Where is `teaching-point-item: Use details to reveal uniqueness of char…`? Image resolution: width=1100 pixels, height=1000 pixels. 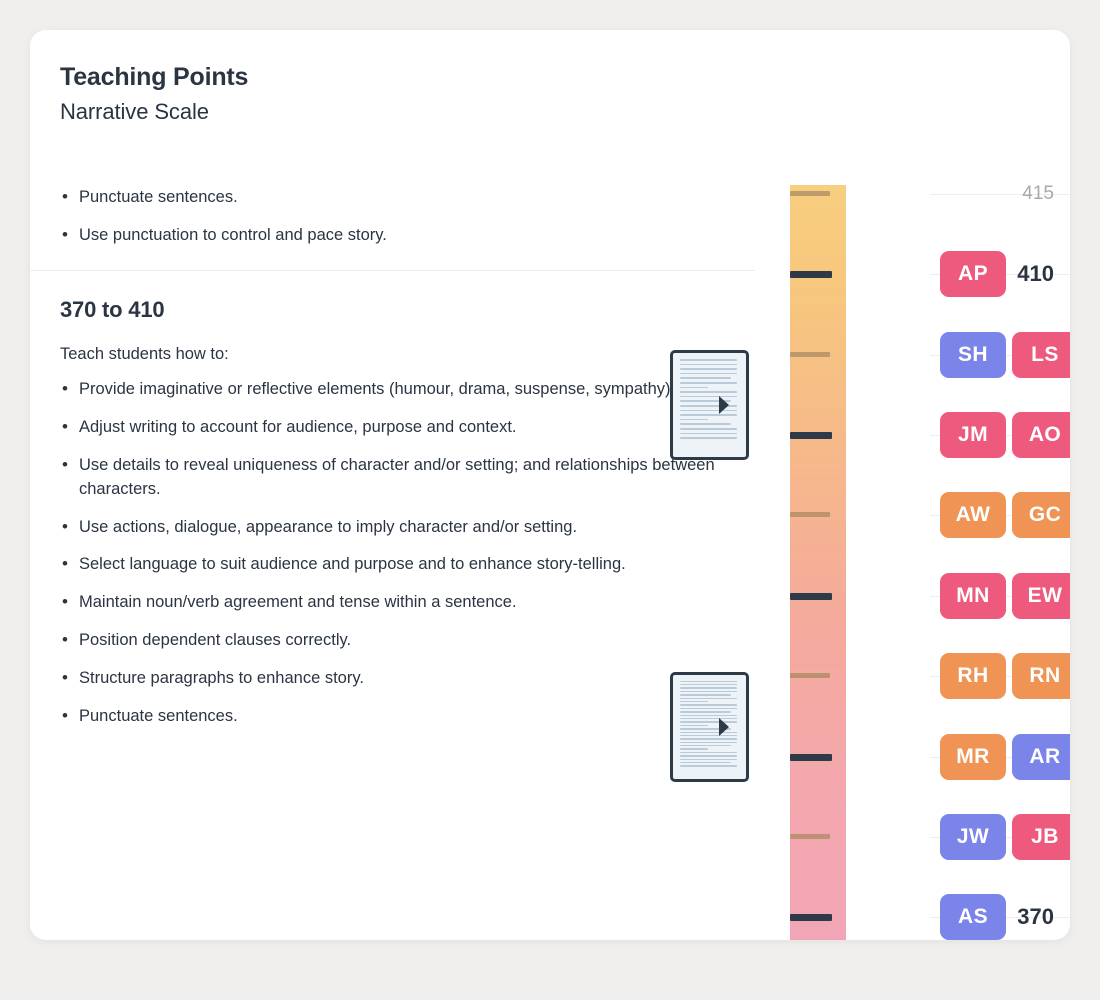
teaching-point-item: Use details to reveal uniqueness of char… is located at coordinates (387, 477).